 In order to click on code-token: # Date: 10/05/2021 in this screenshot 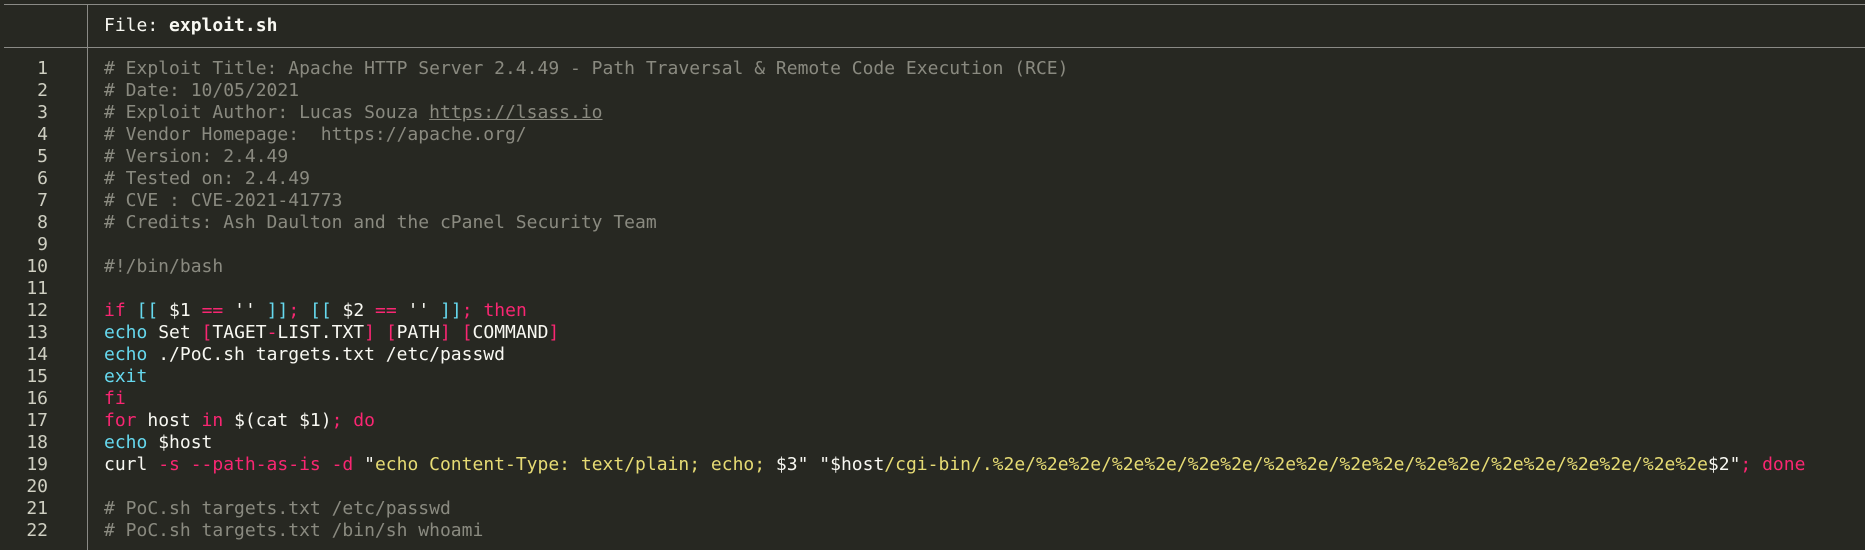, I will do `click(202, 90)`.